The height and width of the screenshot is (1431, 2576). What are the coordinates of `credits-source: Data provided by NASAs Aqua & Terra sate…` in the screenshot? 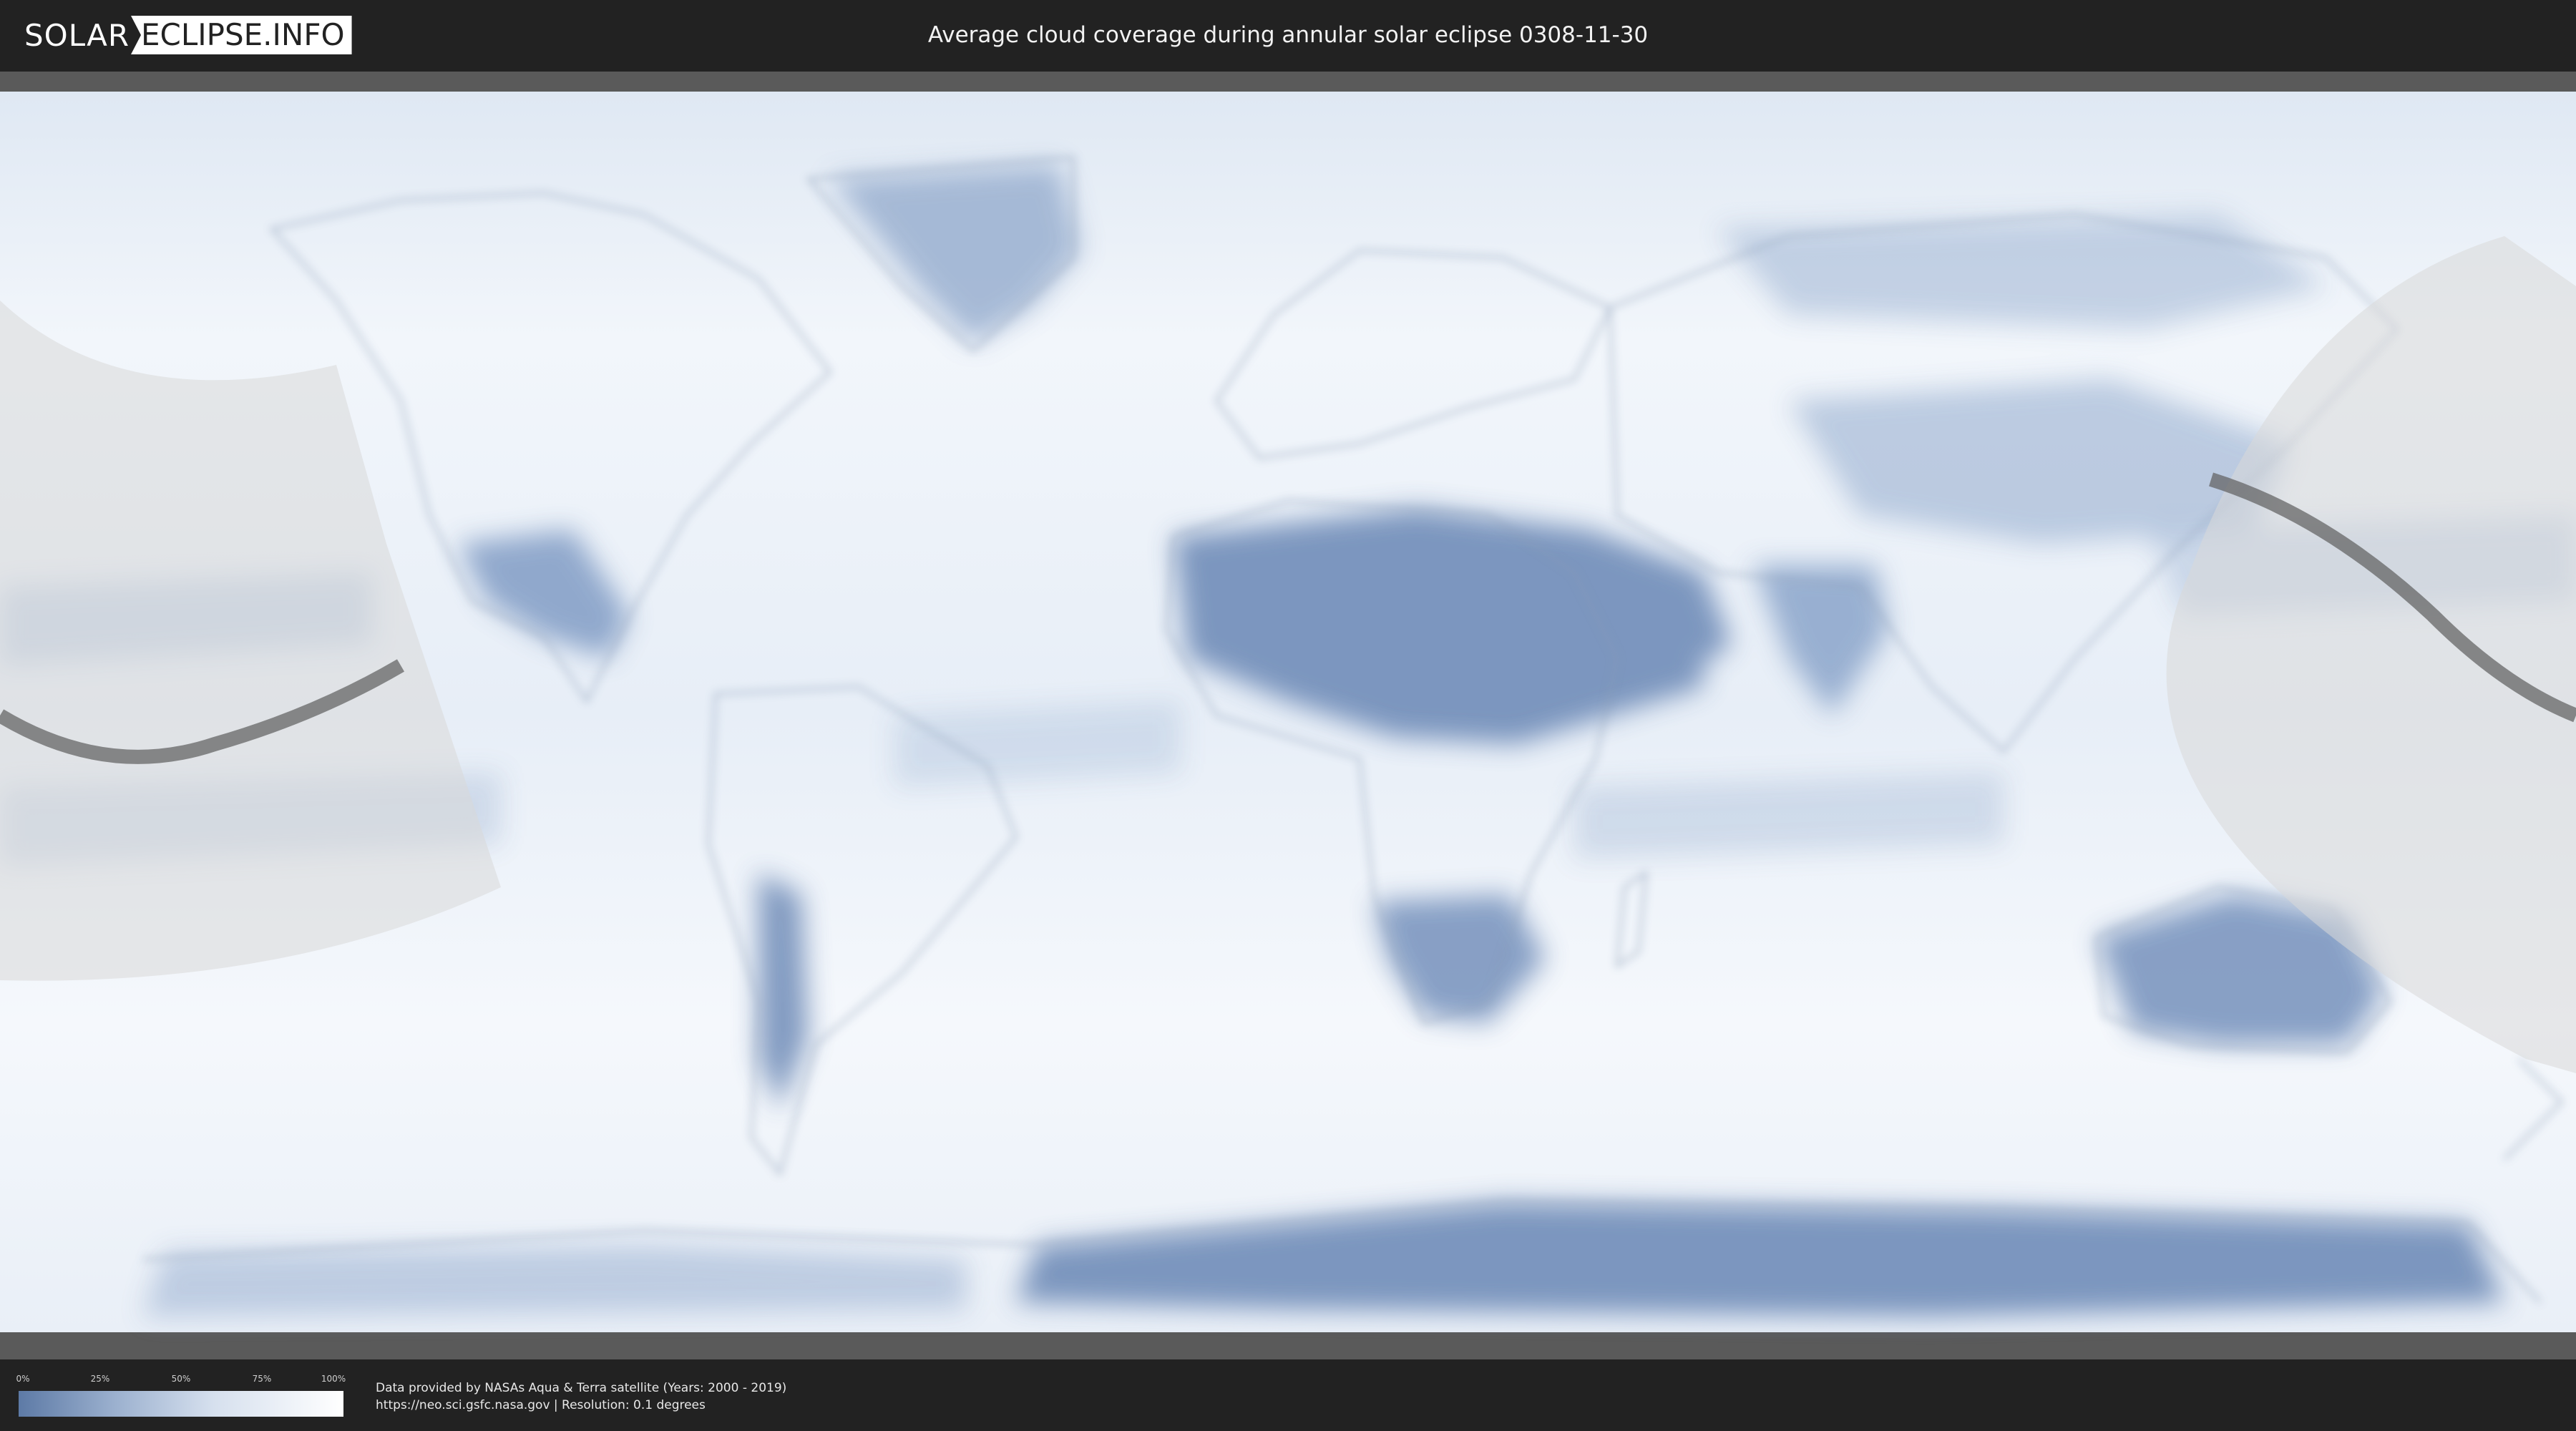 It's located at (581, 1388).